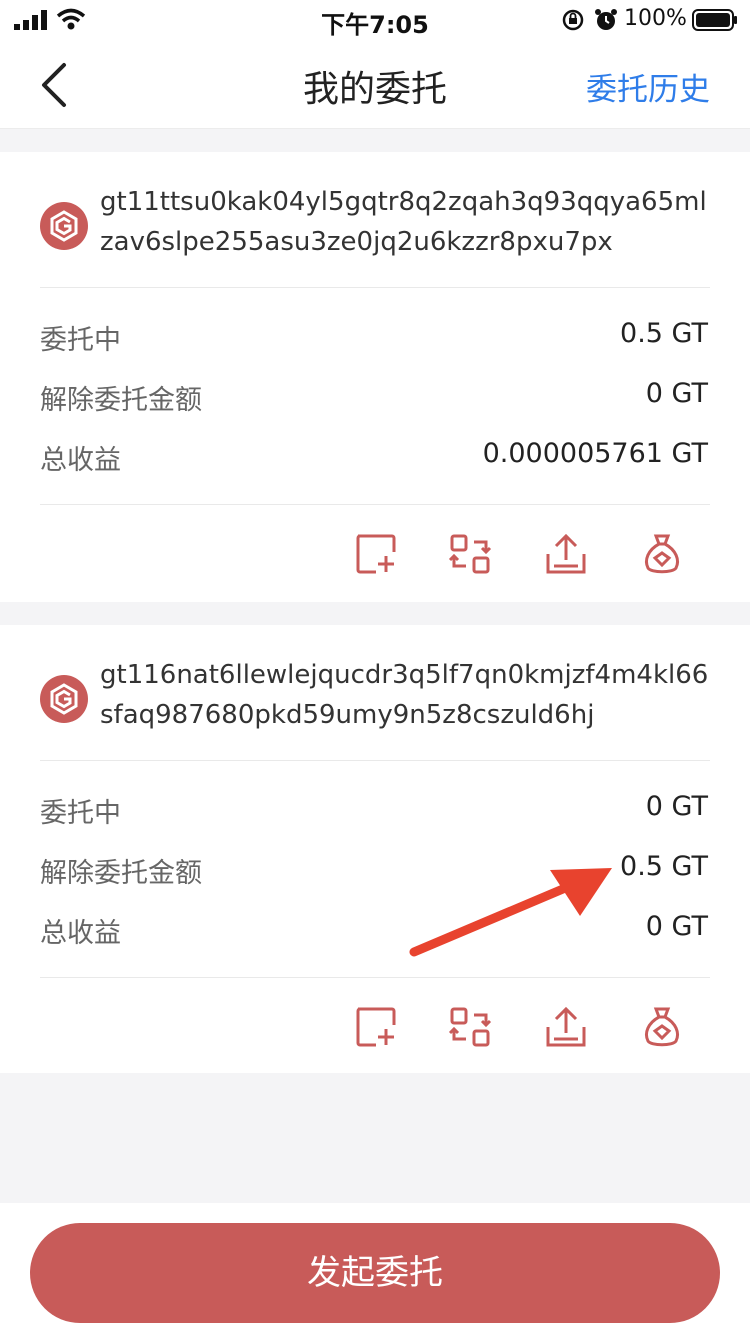 The width and height of the screenshot is (750, 1334). What do you see at coordinates (375, 458) in the screenshot?
I see `total-reward-row: 总收益 0.000005761 GT` at bounding box center [375, 458].